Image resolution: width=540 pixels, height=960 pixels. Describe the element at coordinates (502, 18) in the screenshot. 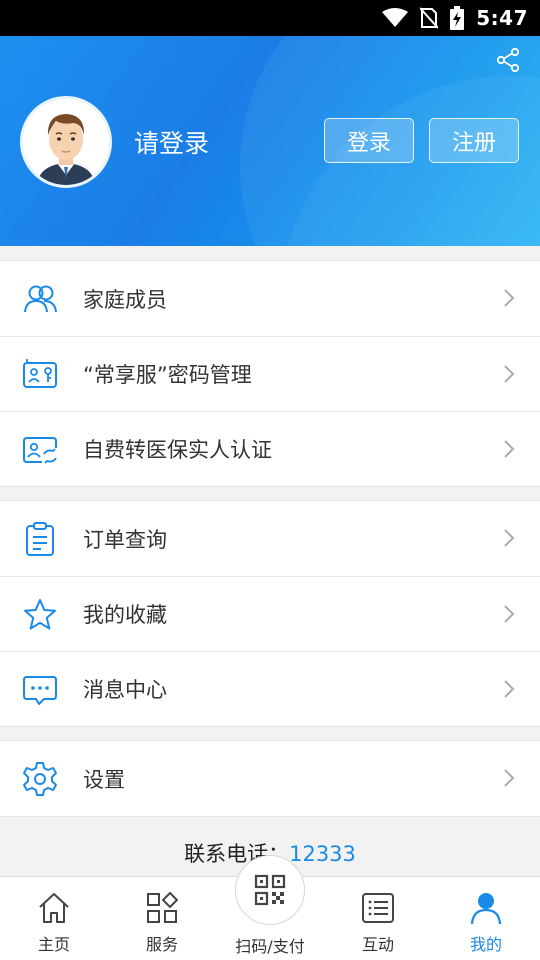

I see `status-time: 5:47` at that location.